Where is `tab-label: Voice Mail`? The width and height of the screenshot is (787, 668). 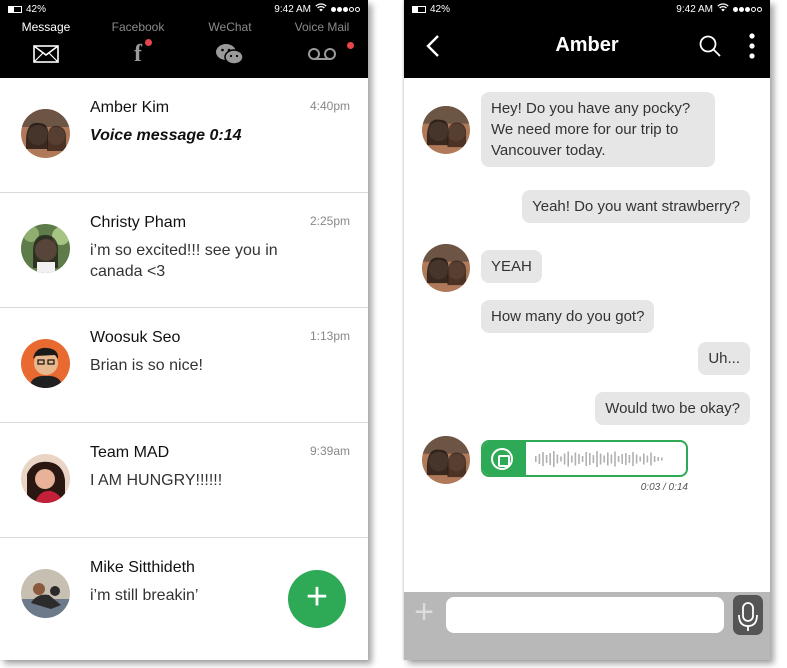
tab-label: Voice Mail is located at coordinates (322, 27).